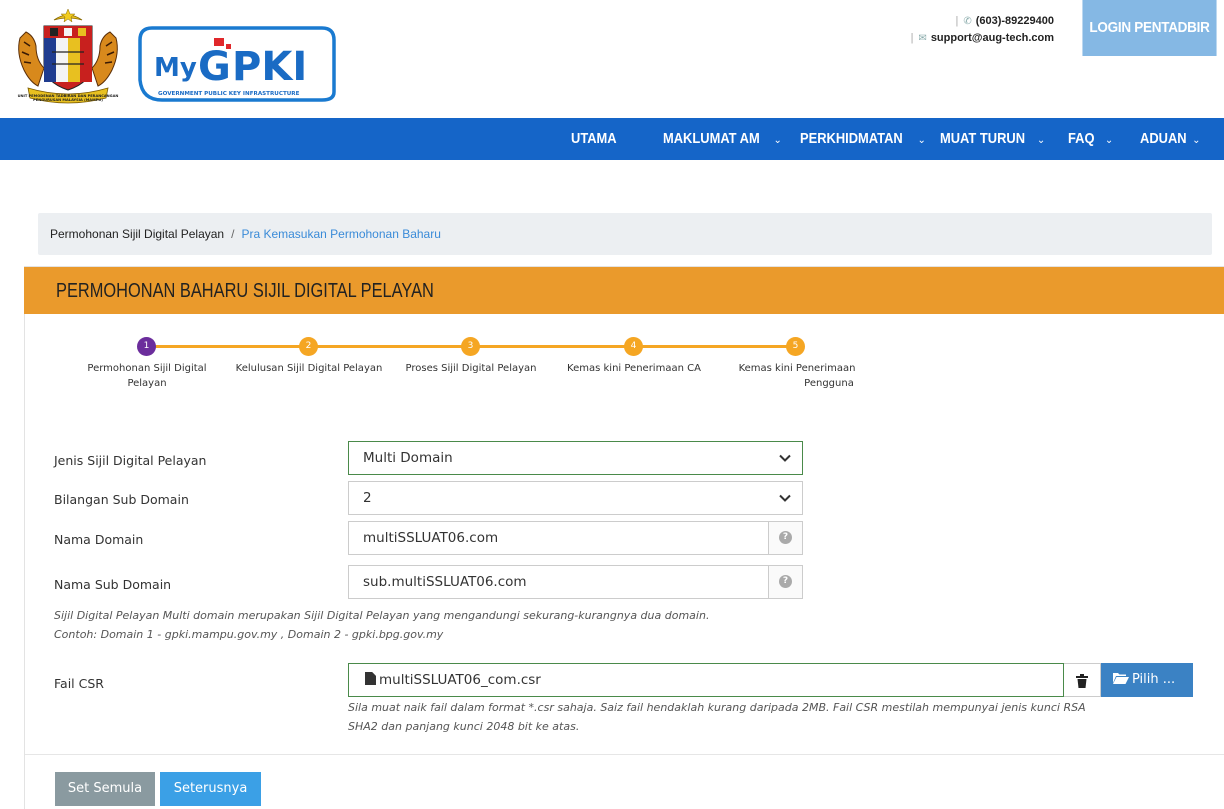 The height and width of the screenshot is (809, 1224). Describe the element at coordinates (137, 234) in the screenshot. I see `breadcrumb-parent: Permohonan Sijil Digital Pelayan` at that location.